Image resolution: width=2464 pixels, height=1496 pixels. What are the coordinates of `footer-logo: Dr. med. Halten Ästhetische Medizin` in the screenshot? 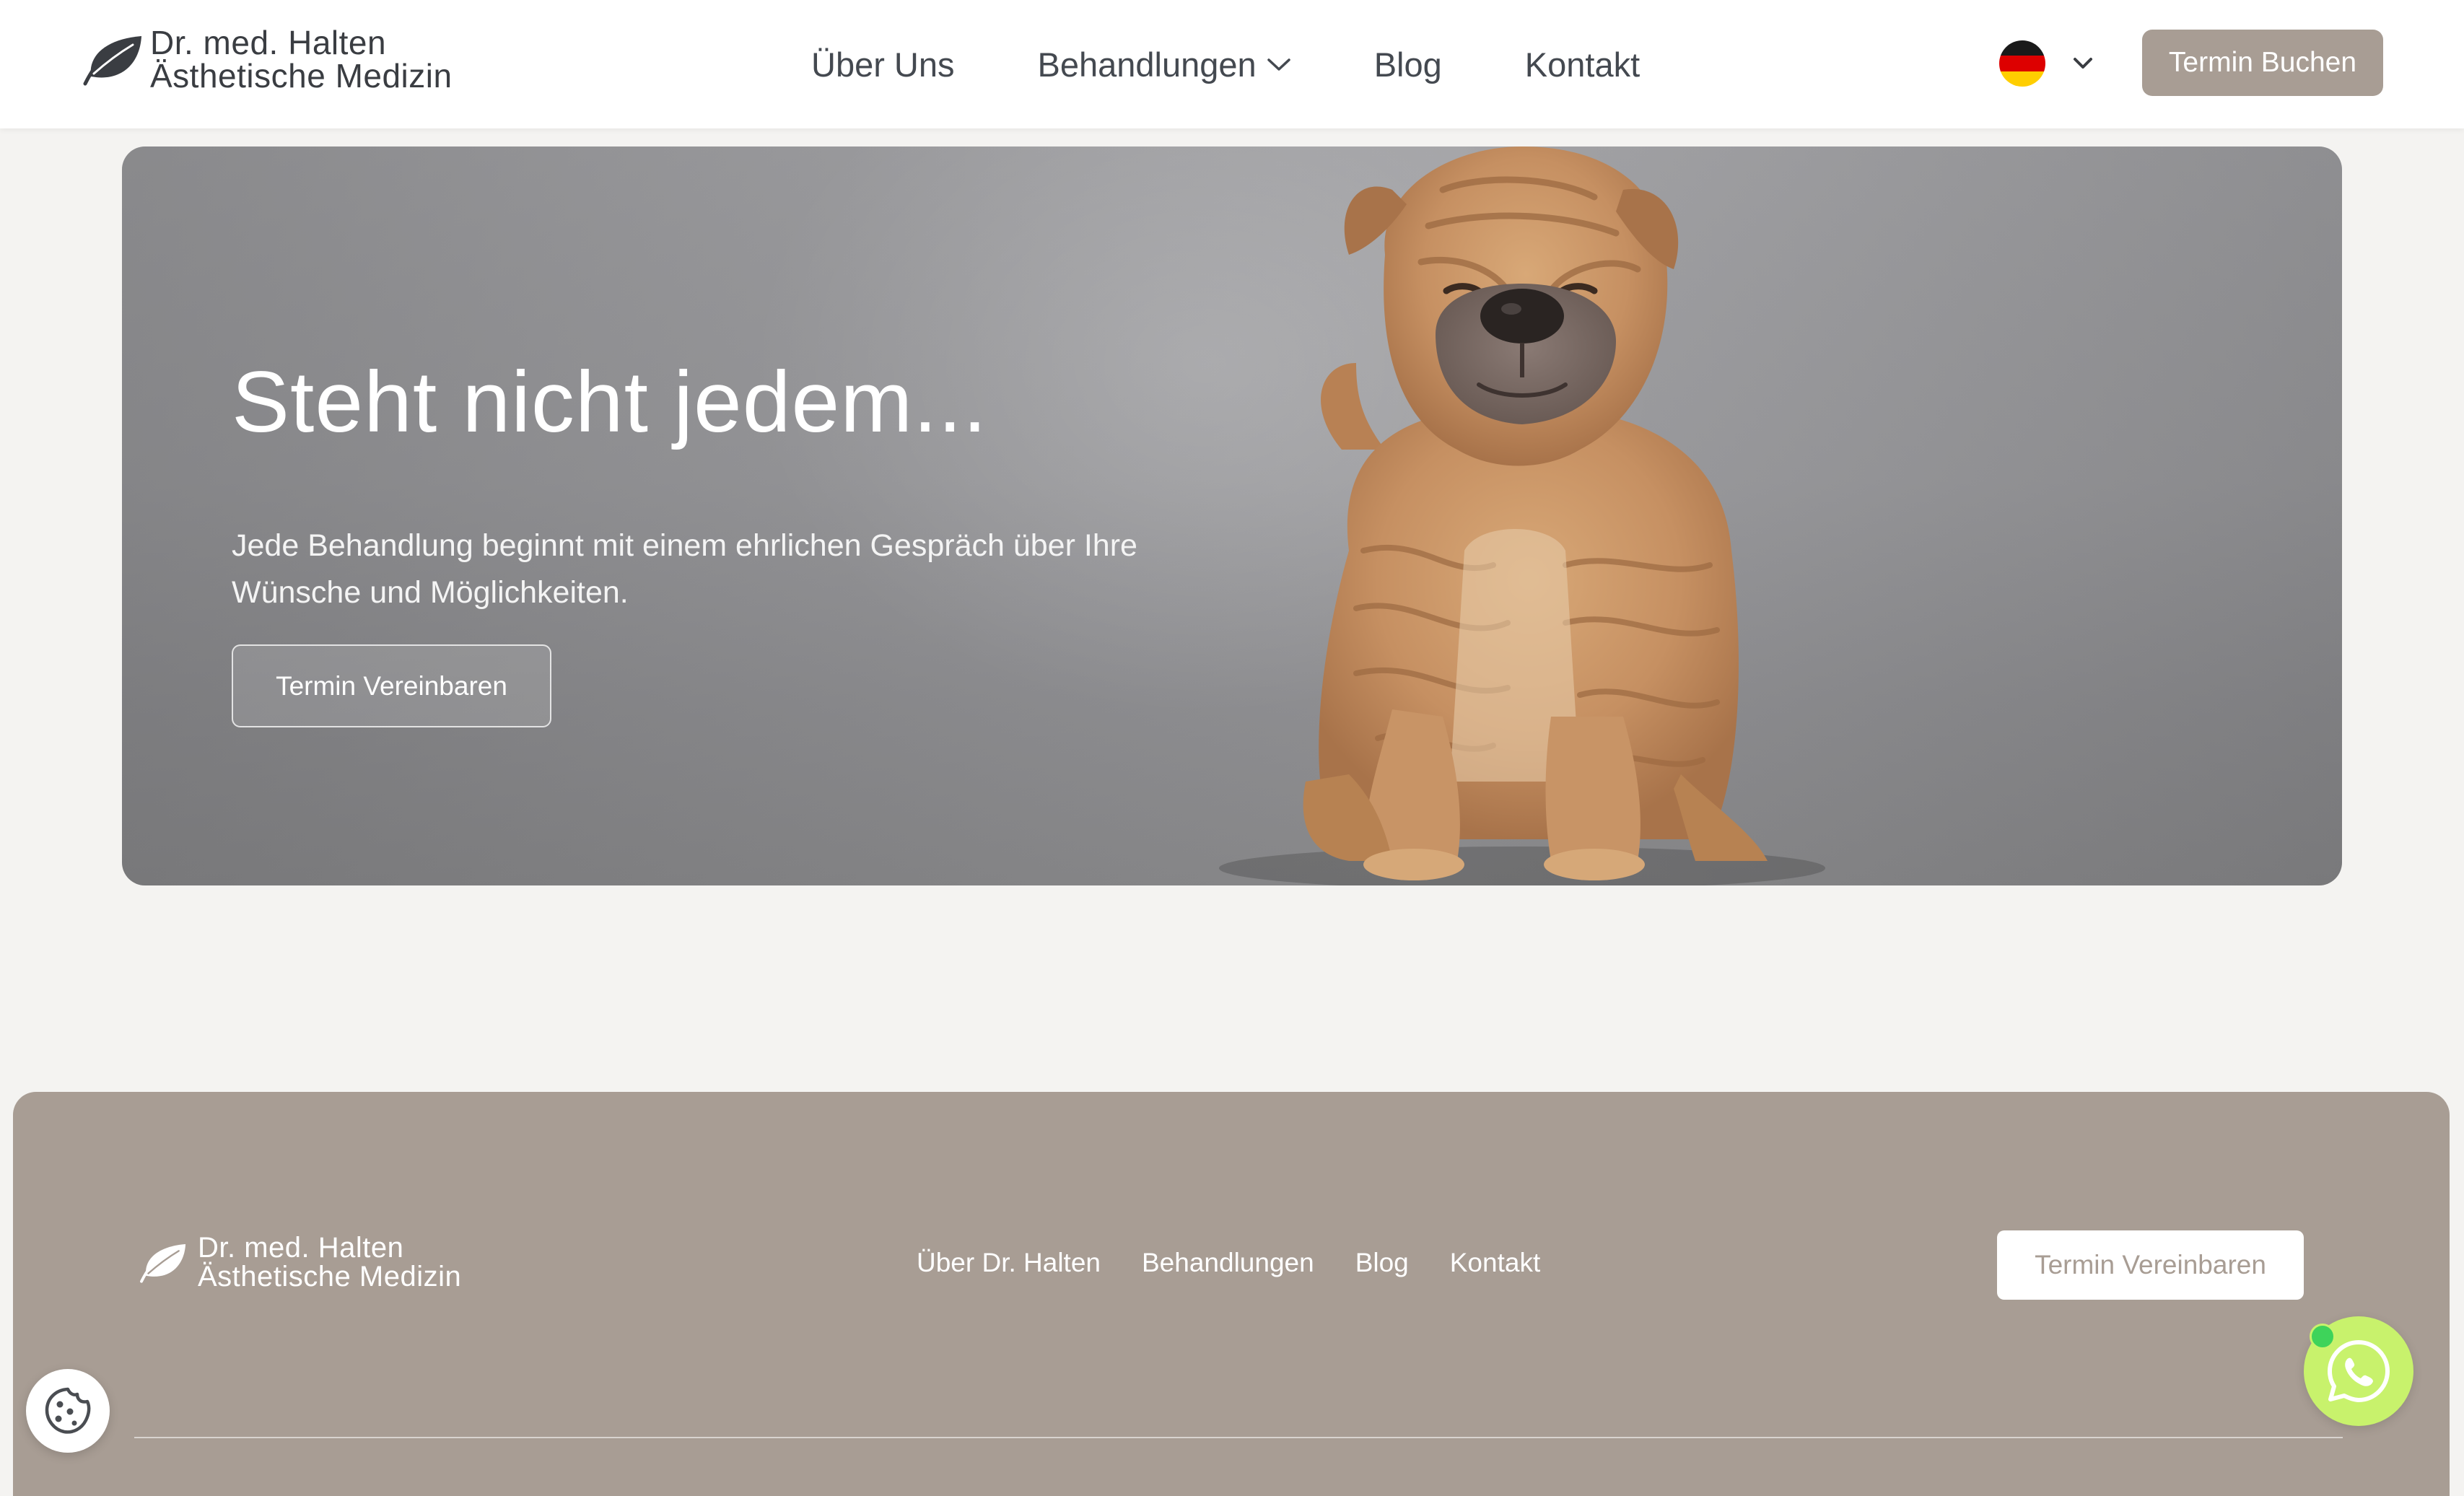 It's located at (297, 1262).